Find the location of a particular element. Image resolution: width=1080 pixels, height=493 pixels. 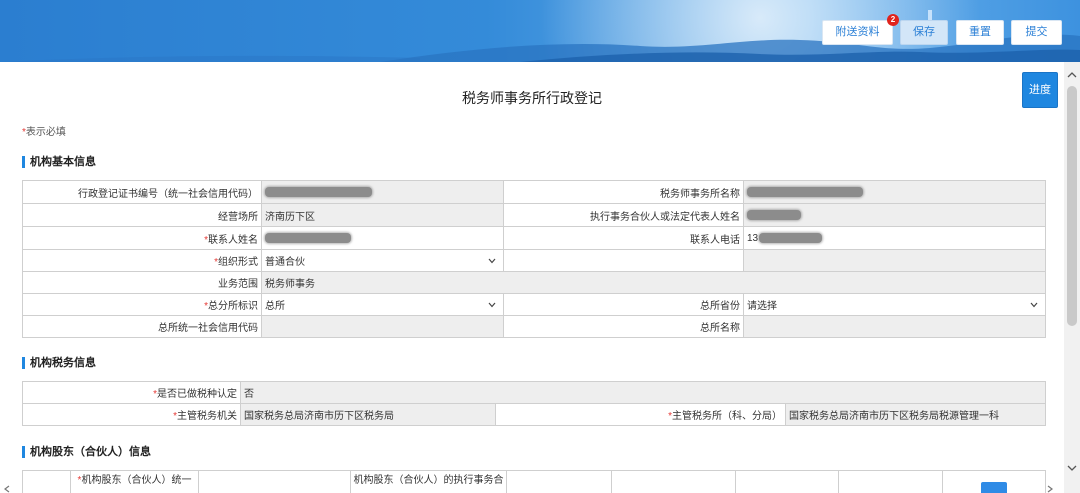

hq-province-select: 请选择 is located at coordinates (894, 304).